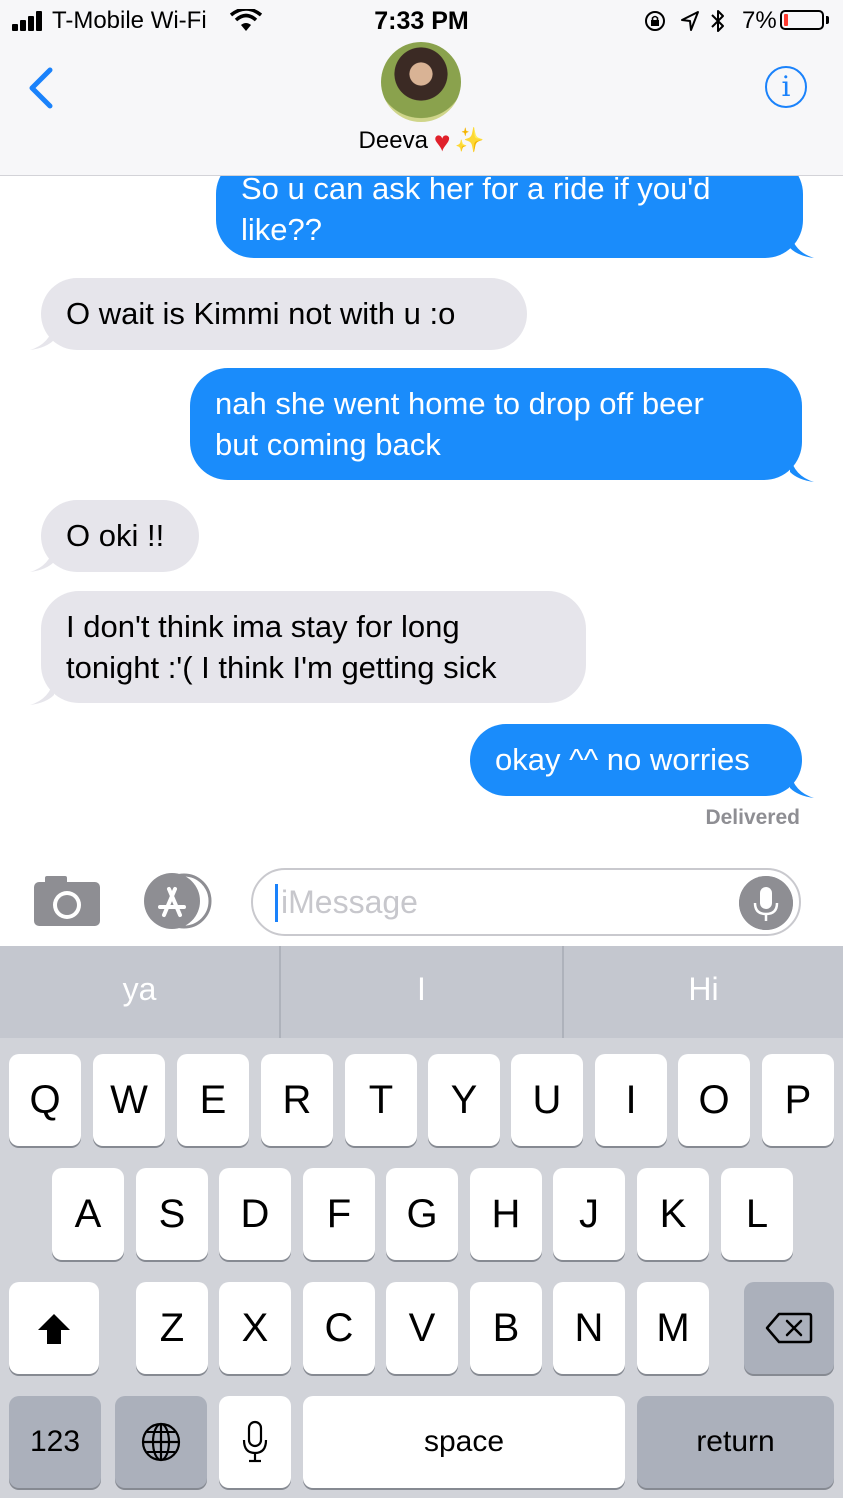 This screenshot has width=843, height=1498. What do you see at coordinates (422, 1214) in the screenshot?
I see `key-g: G` at bounding box center [422, 1214].